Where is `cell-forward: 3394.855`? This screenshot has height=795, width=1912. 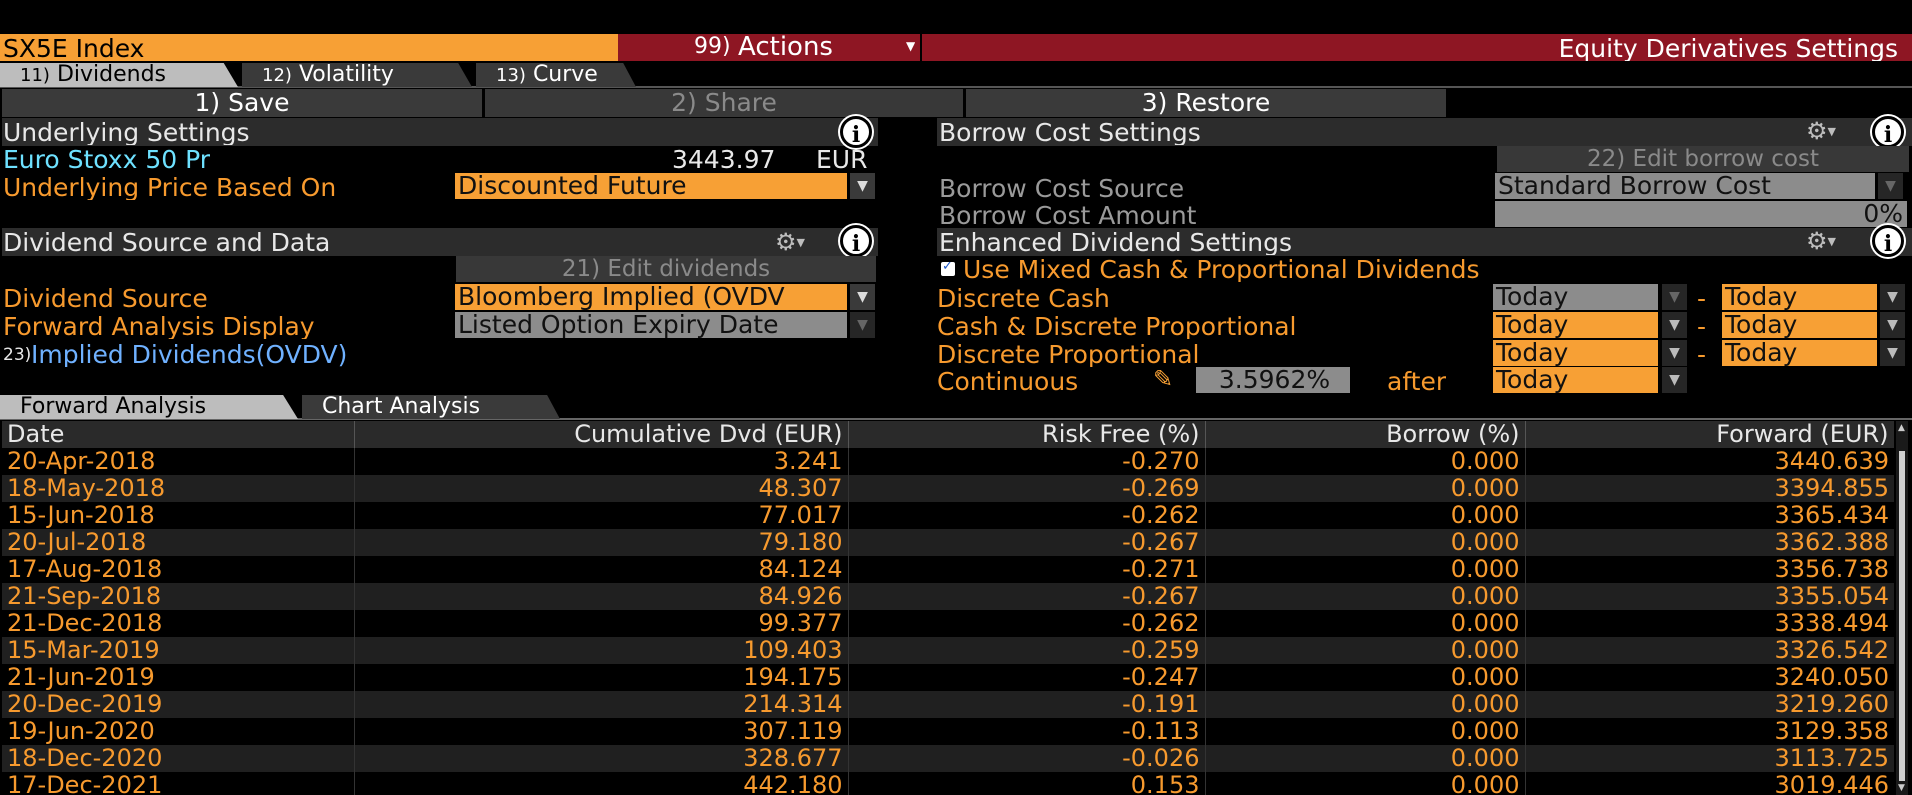
cell-forward: 3394.855 is located at coordinates (1831, 488).